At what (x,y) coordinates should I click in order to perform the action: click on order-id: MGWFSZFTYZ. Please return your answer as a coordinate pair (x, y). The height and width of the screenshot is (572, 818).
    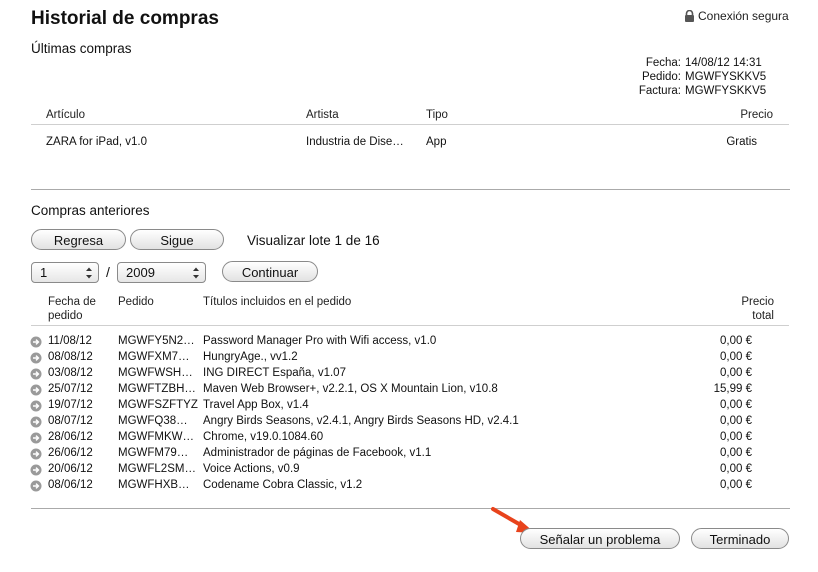
    Looking at the image, I should click on (158, 405).